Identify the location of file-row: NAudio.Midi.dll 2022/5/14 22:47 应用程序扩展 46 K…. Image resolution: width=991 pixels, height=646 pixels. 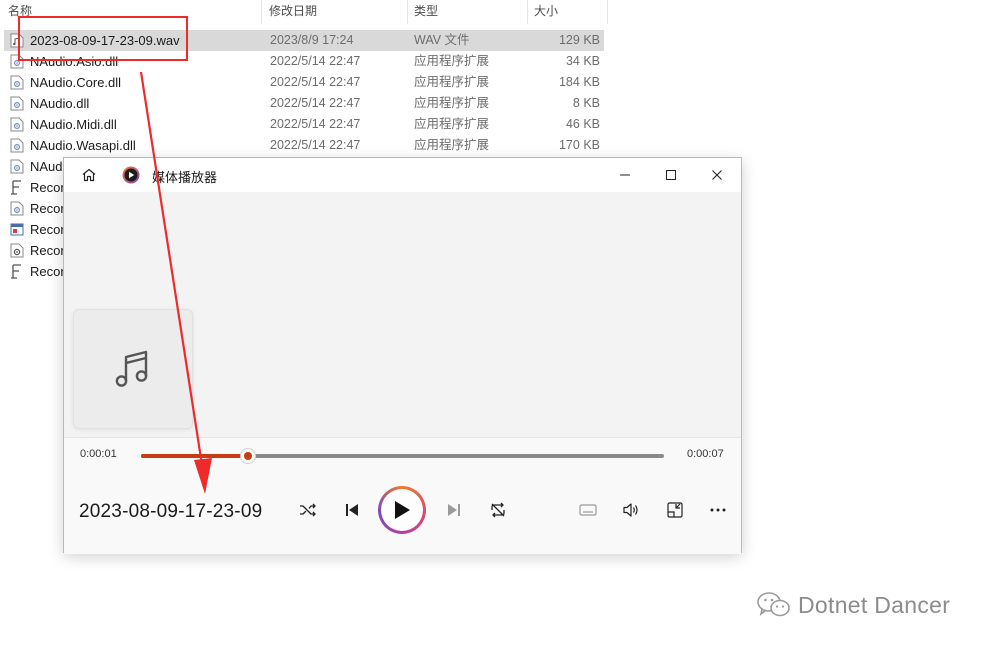
(304, 124).